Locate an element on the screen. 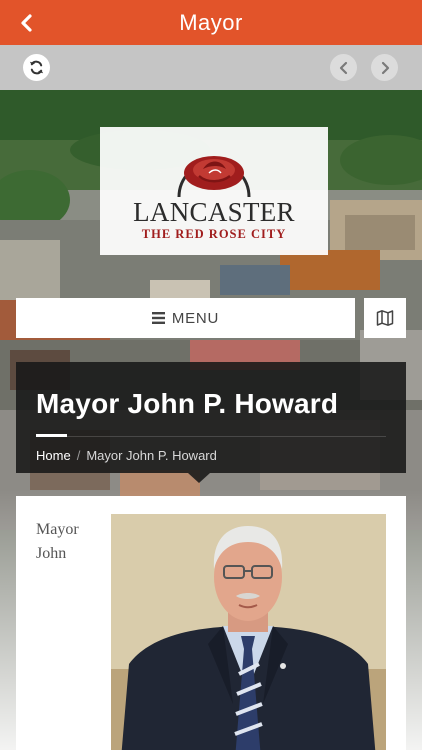 The width and height of the screenshot is (422, 750). header-title: Mayor is located at coordinates (211, 22).